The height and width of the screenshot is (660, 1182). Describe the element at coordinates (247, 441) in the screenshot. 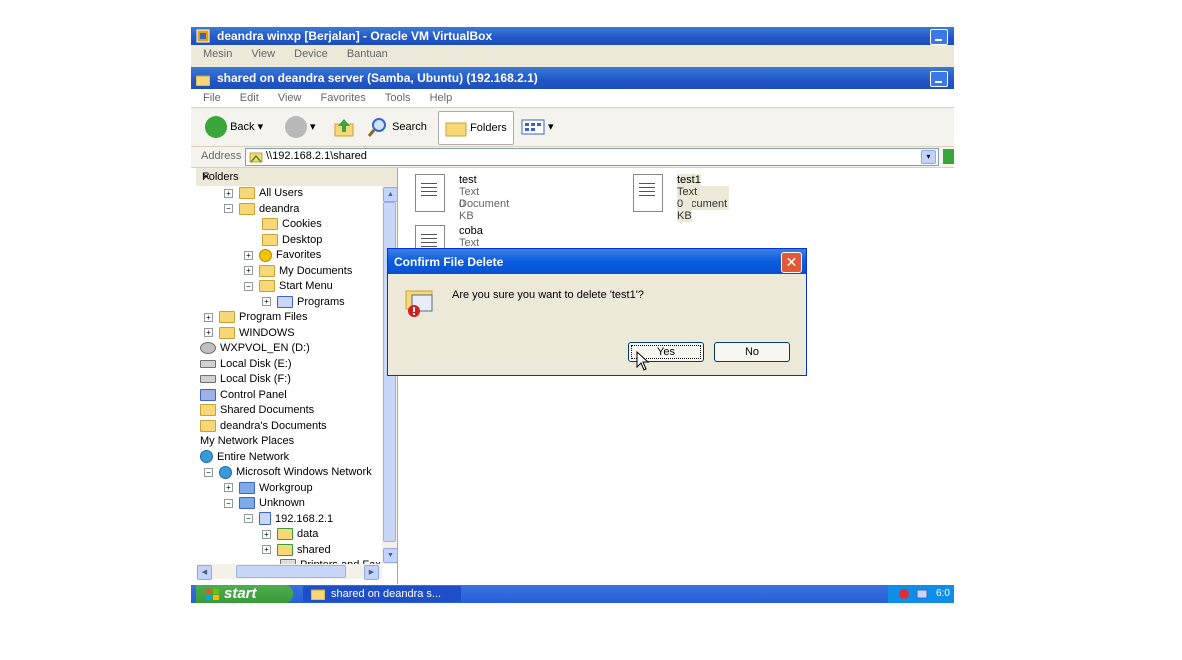

I see `tree-item: My Network Places` at that location.